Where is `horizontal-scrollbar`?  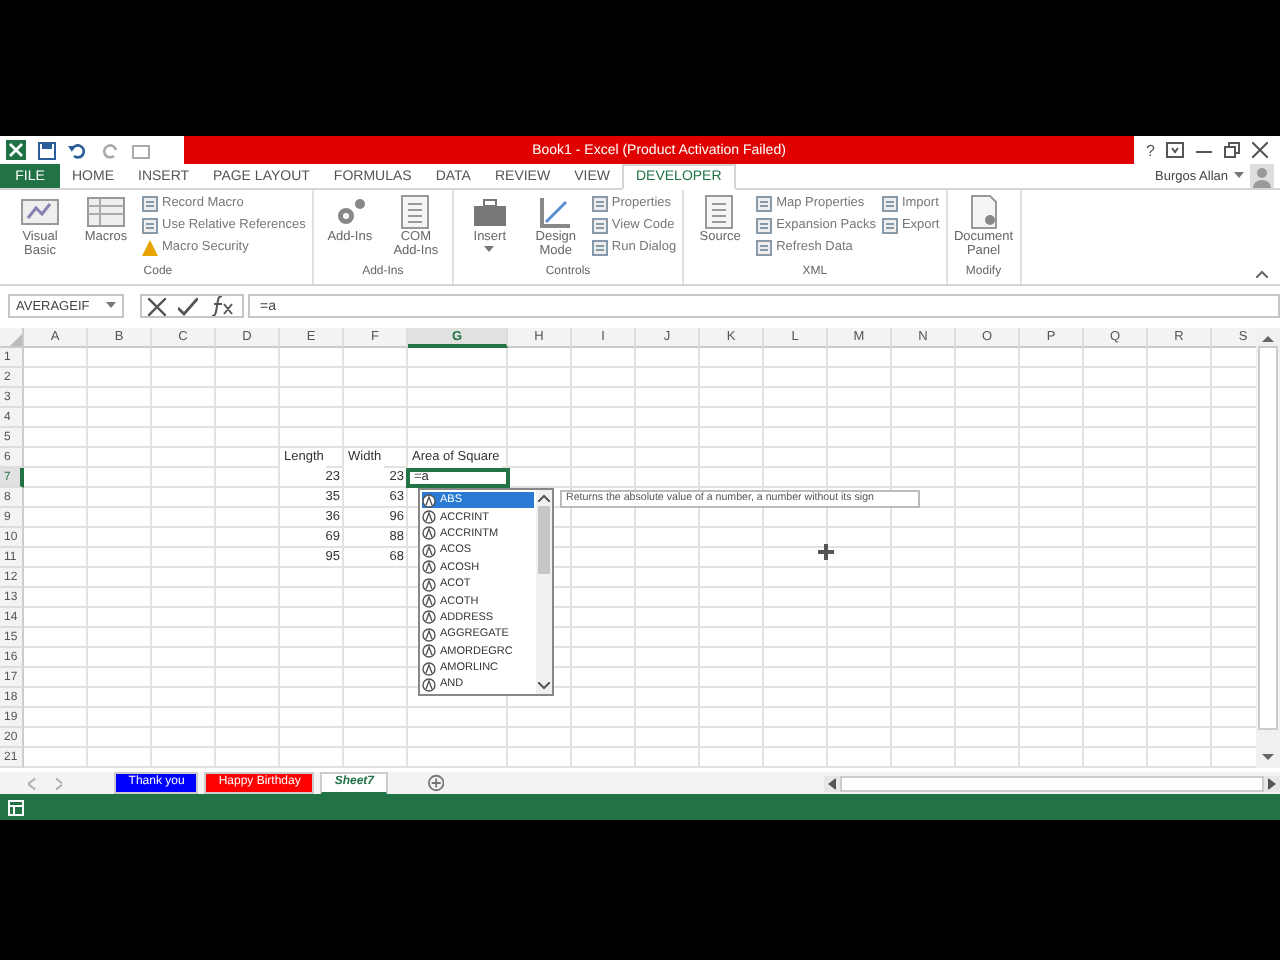 horizontal-scrollbar is located at coordinates (1052, 783).